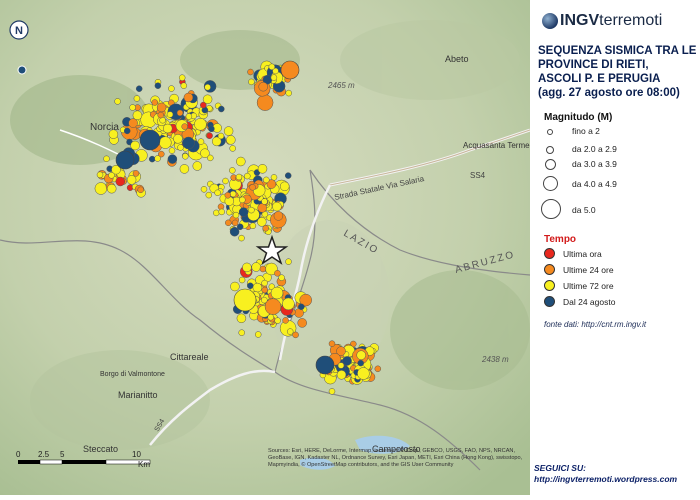 Image resolution: width=700 pixels, height=500 pixels. Describe the element at coordinates (595, 324) in the screenshot. I see `data-source: fonte dati: http://cnt.rm.ingv.it` at that location.